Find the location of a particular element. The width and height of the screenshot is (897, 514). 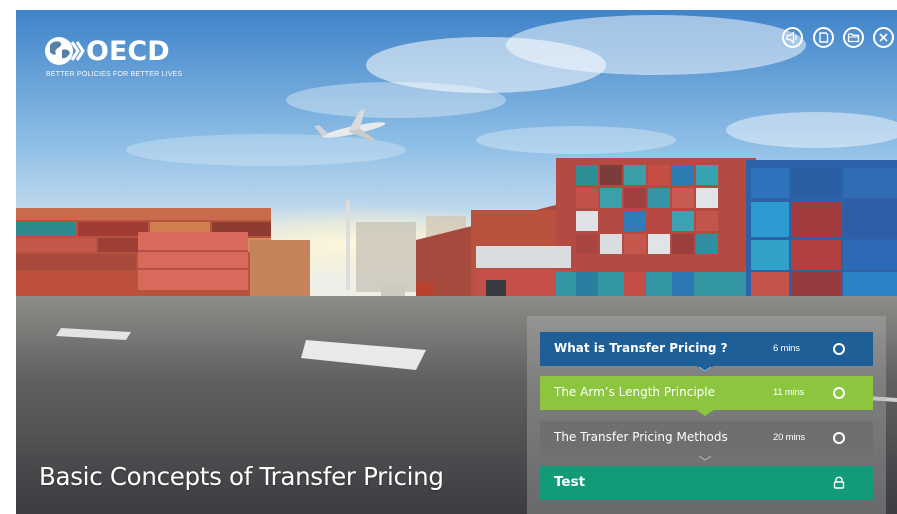

lock-icon is located at coordinates (839, 482).